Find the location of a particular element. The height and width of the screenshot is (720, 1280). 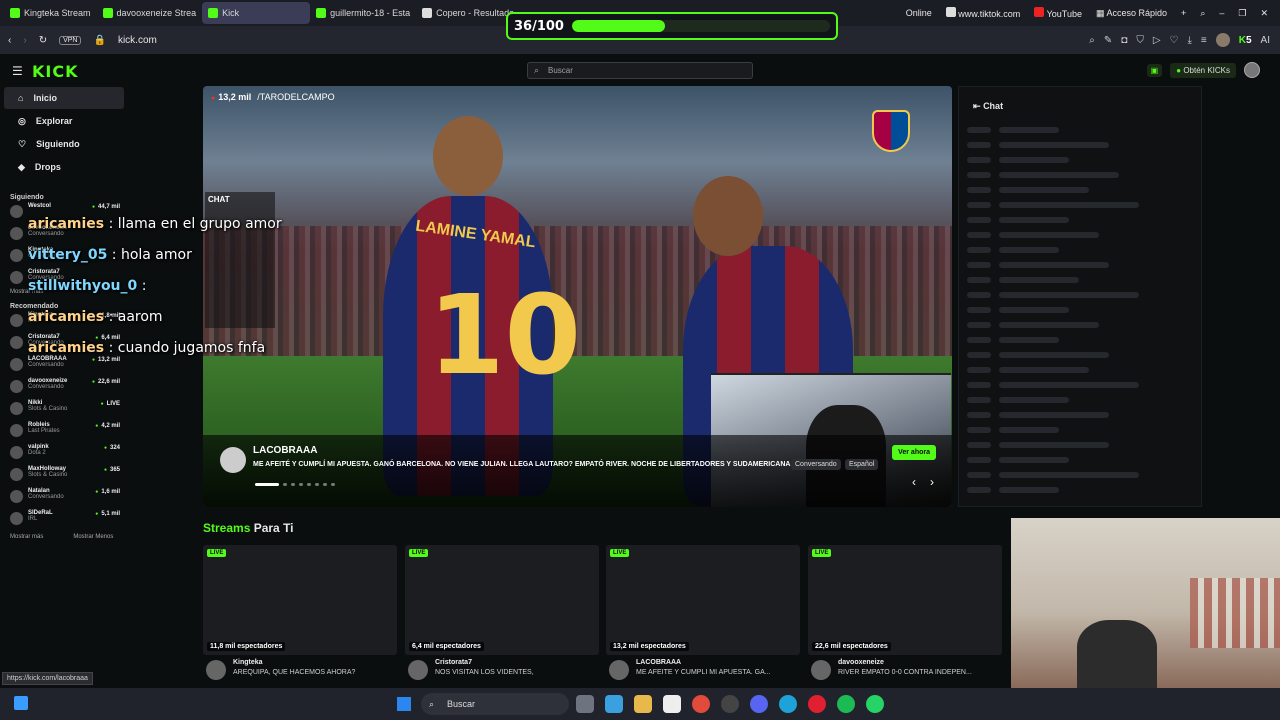

stream-card: LIVE 13,2 mil espectadores is located at coordinates (703, 600).